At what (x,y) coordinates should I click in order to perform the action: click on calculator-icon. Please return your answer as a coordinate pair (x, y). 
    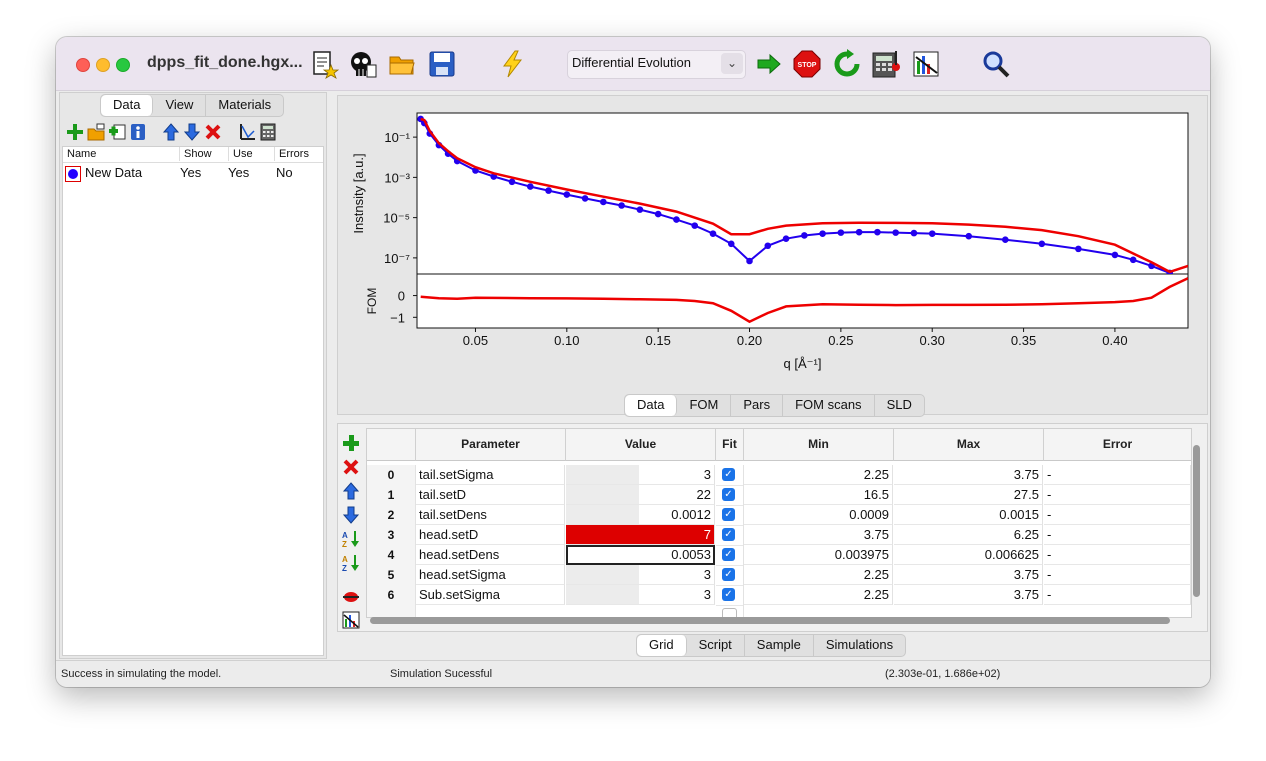
    Looking at the image, I should click on (886, 64).